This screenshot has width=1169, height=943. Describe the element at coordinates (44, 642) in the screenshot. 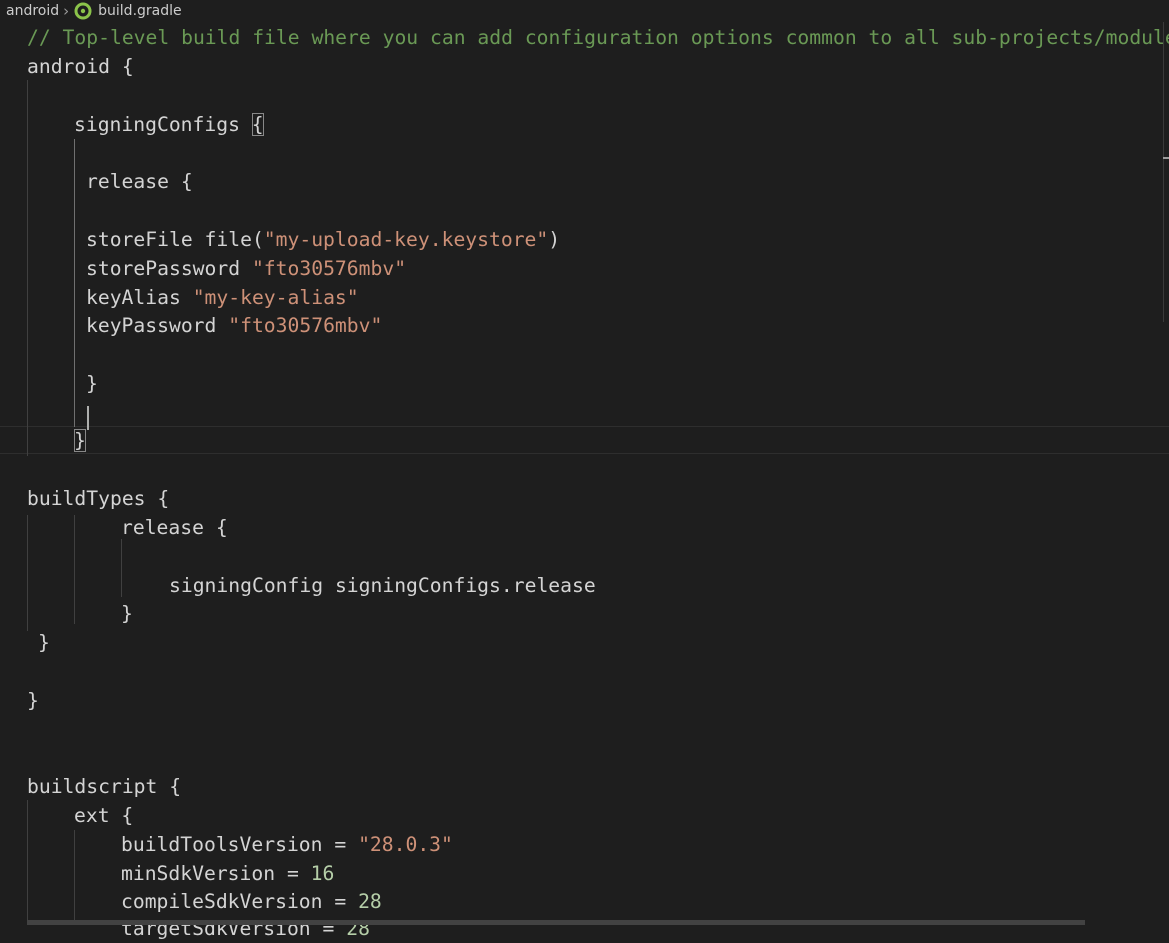

I see `code-line-15: }` at that location.